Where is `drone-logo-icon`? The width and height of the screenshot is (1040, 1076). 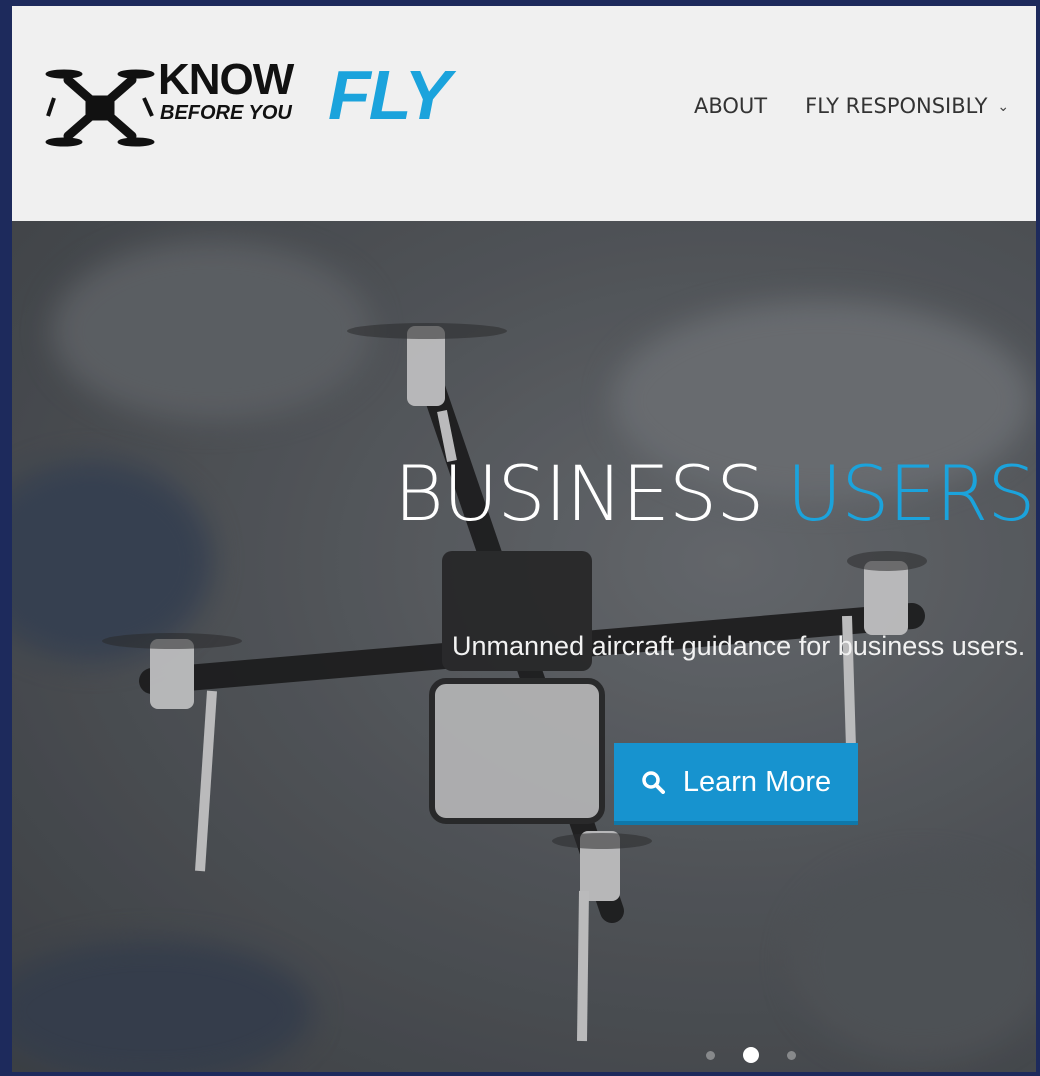 drone-logo-icon is located at coordinates (100, 108).